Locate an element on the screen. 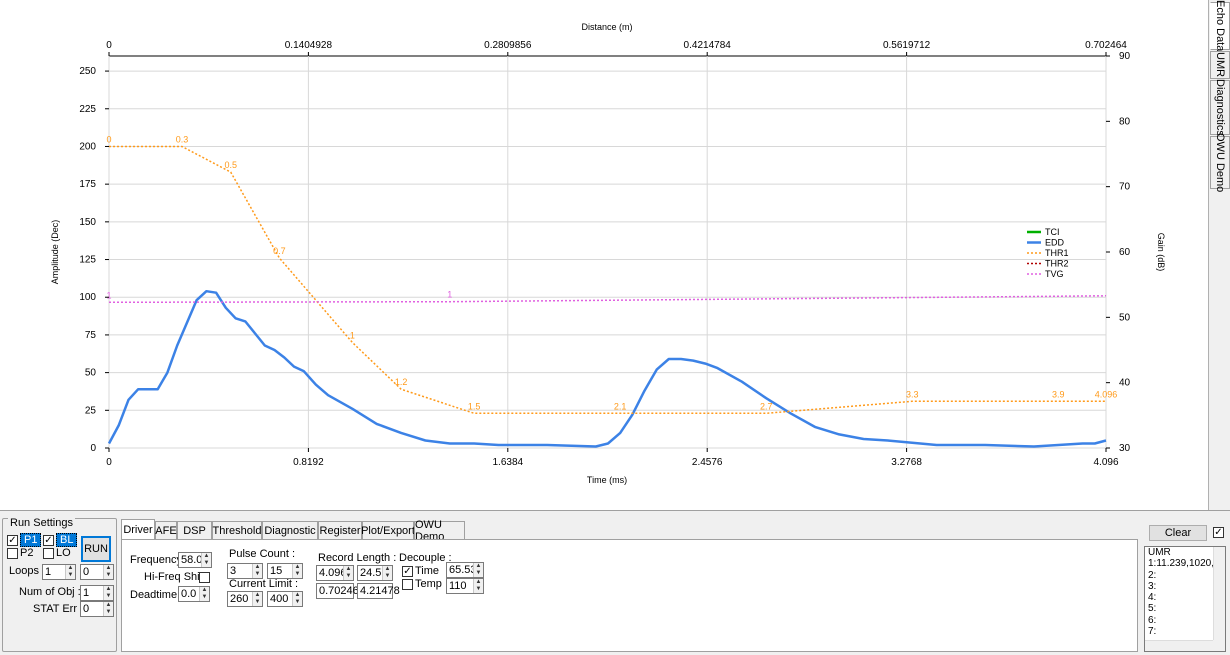 The image size is (1230, 655). window-tab-owu-demo: OWU Demo is located at coordinates (1220, 162).